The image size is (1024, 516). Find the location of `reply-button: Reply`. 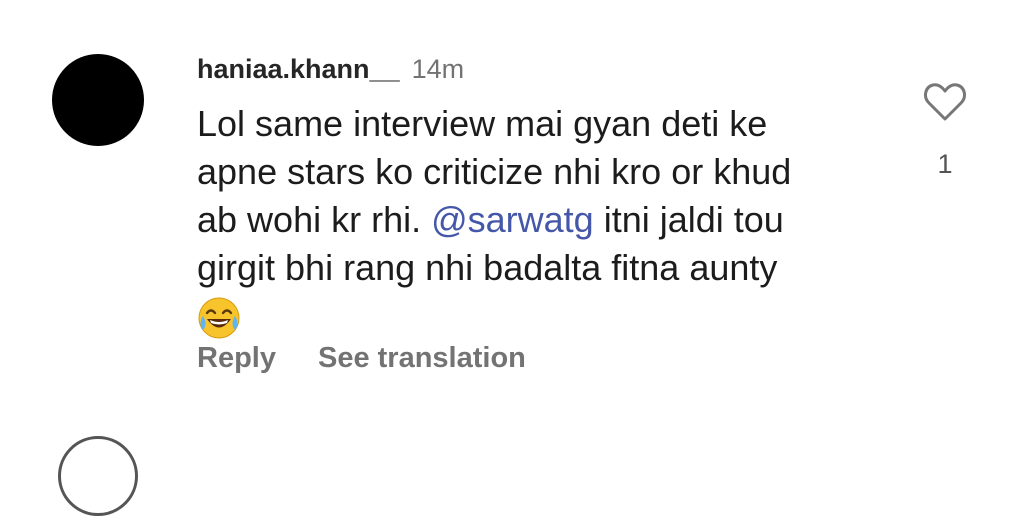

reply-button: Reply is located at coordinates (236, 358).